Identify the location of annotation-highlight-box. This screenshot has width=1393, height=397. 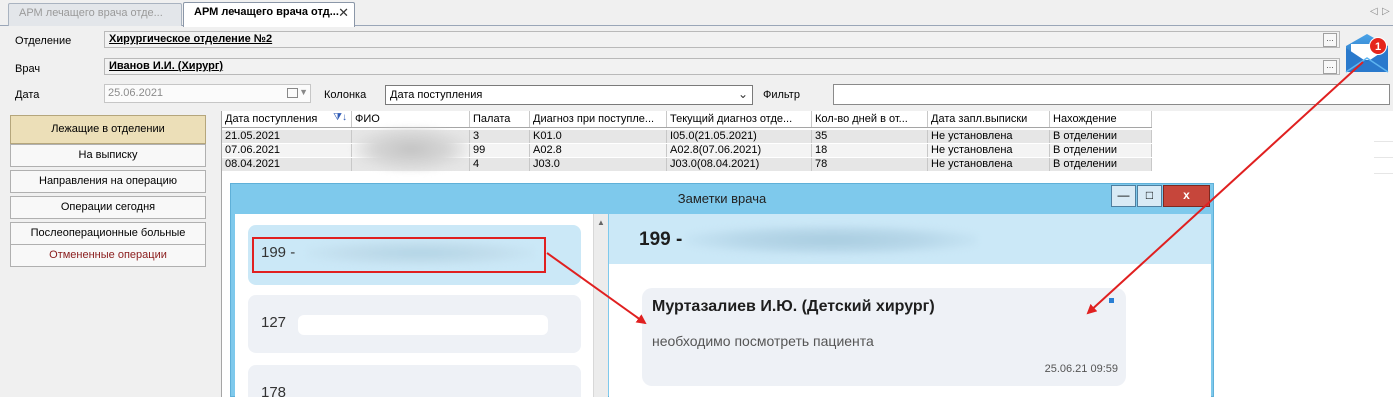
(399, 255).